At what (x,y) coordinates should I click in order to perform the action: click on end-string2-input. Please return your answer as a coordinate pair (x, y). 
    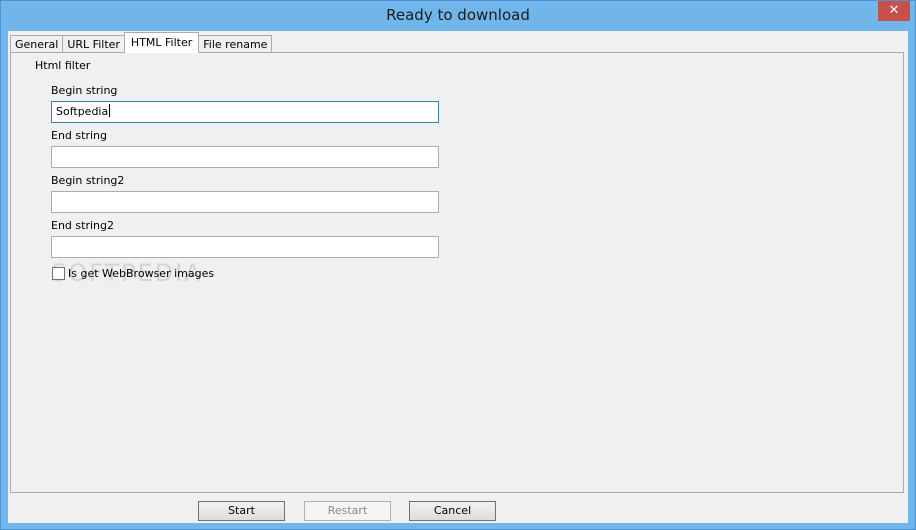
    Looking at the image, I should click on (245, 247).